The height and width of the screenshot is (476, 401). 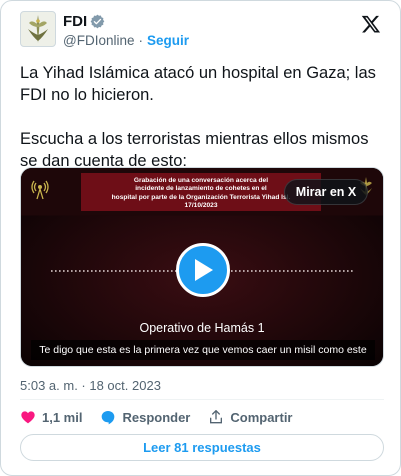 I want to click on reply-bubble-icon, so click(x=108, y=418).